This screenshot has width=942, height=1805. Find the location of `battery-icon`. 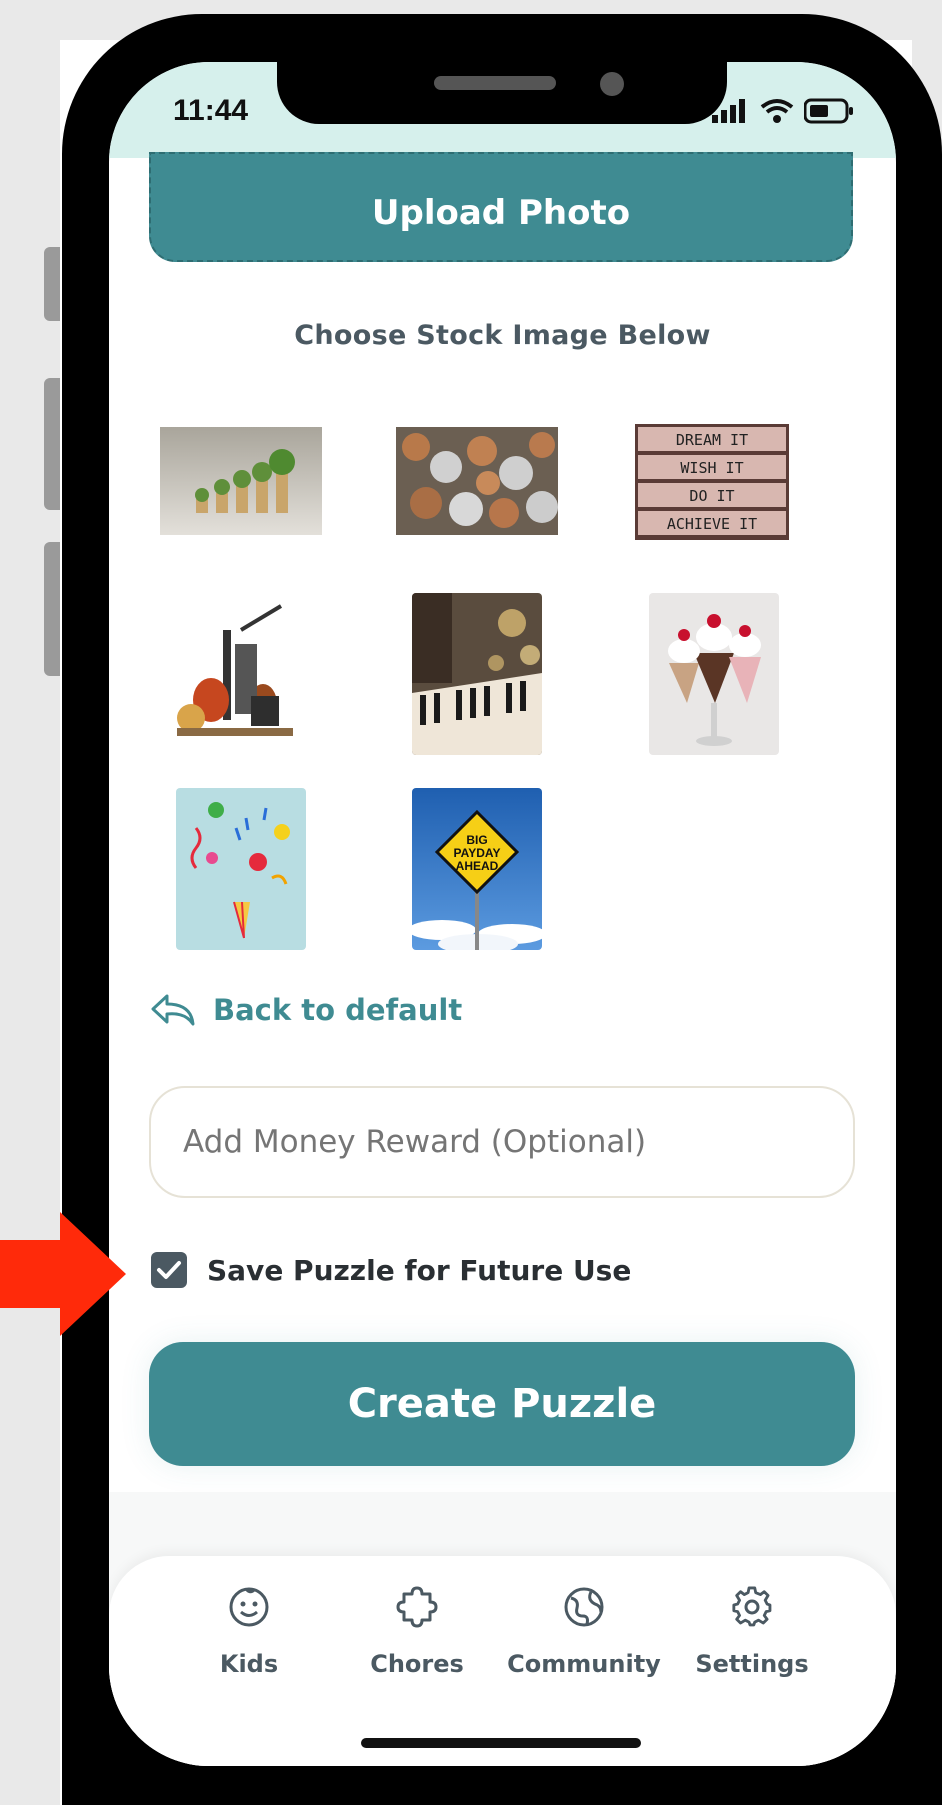

battery-icon is located at coordinates (828, 111).